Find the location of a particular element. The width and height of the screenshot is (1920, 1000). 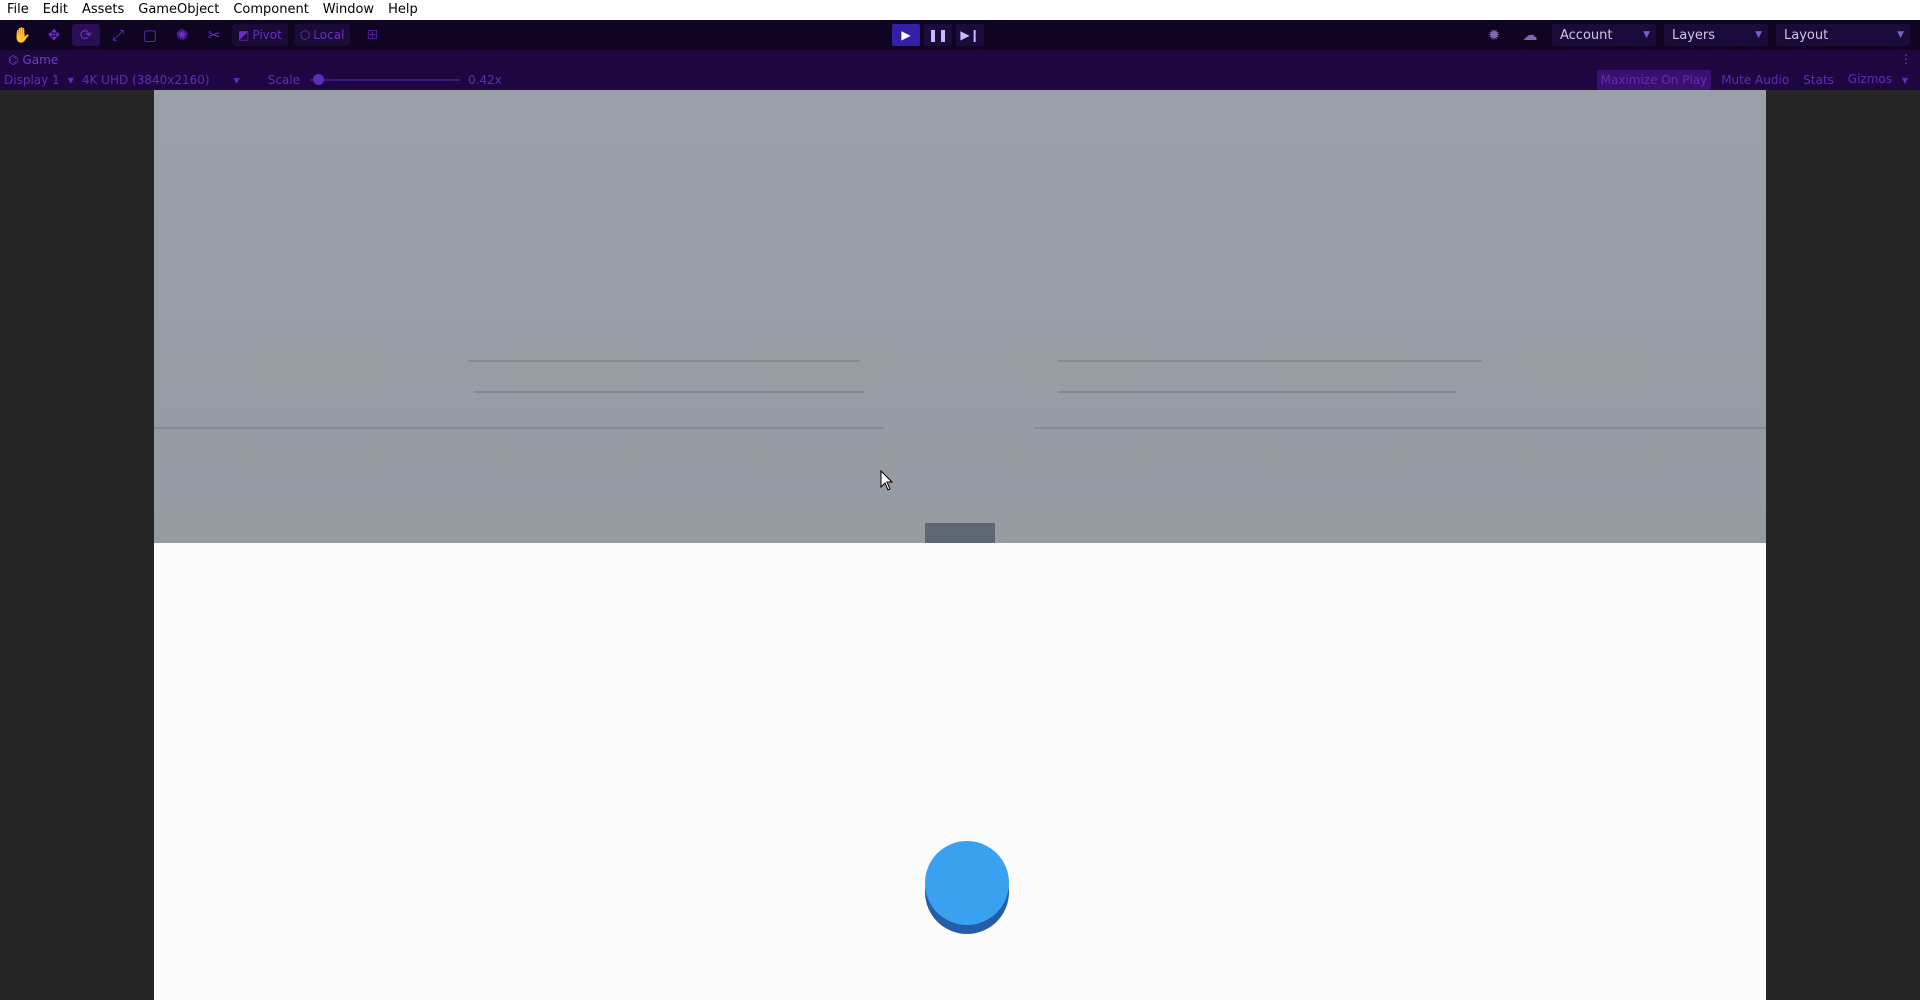

pivot-label: Pivot is located at coordinates (267, 35).